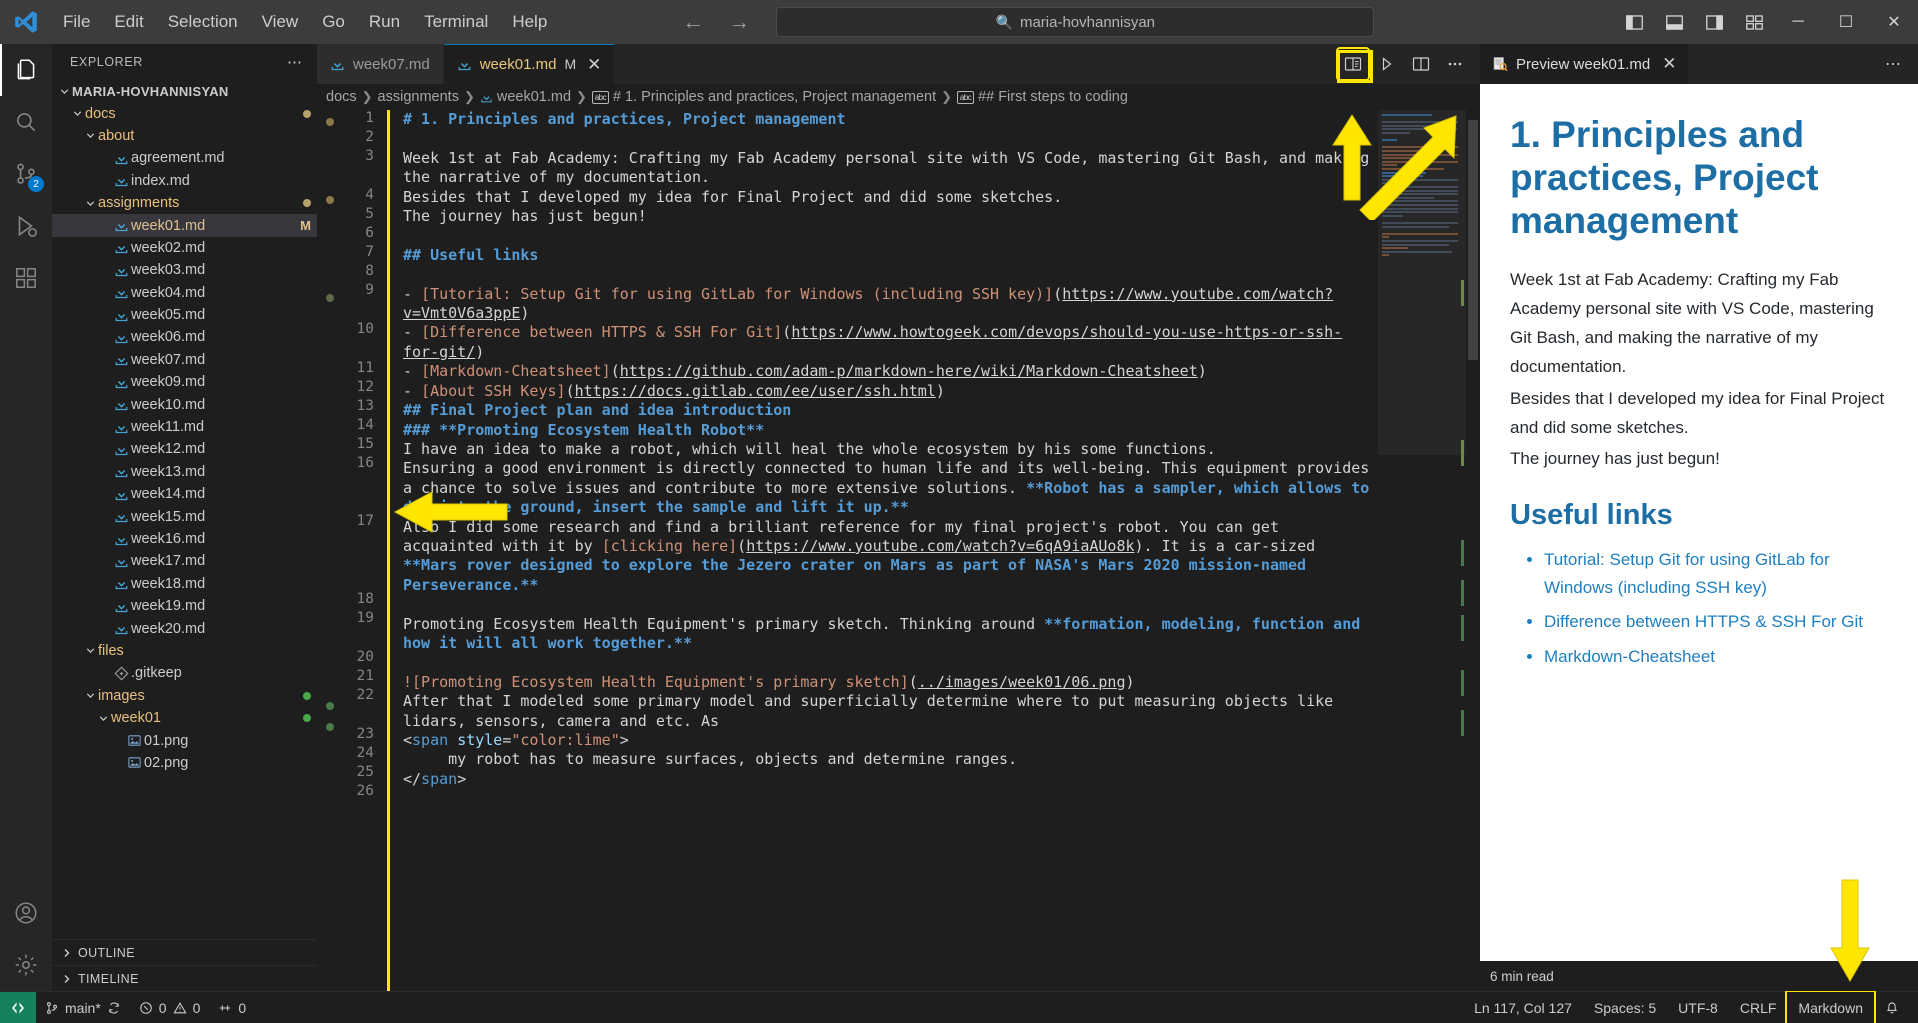 Image resolution: width=1918 pixels, height=1023 pixels. Describe the element at coordinates (184, 404) in the screenshot. I see `tree-item-week10-md: week10.md` at that location.